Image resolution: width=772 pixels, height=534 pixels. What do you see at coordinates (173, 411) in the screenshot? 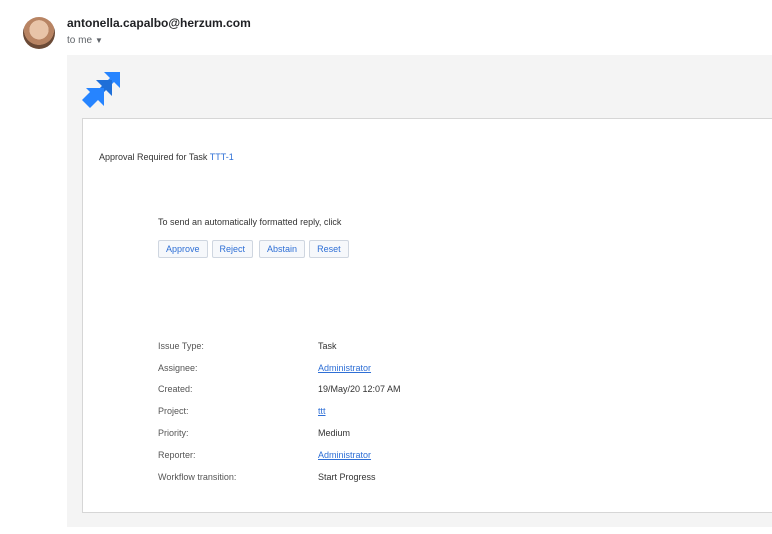
I see `detail-label: Project:` at bounding box center [173, 411].